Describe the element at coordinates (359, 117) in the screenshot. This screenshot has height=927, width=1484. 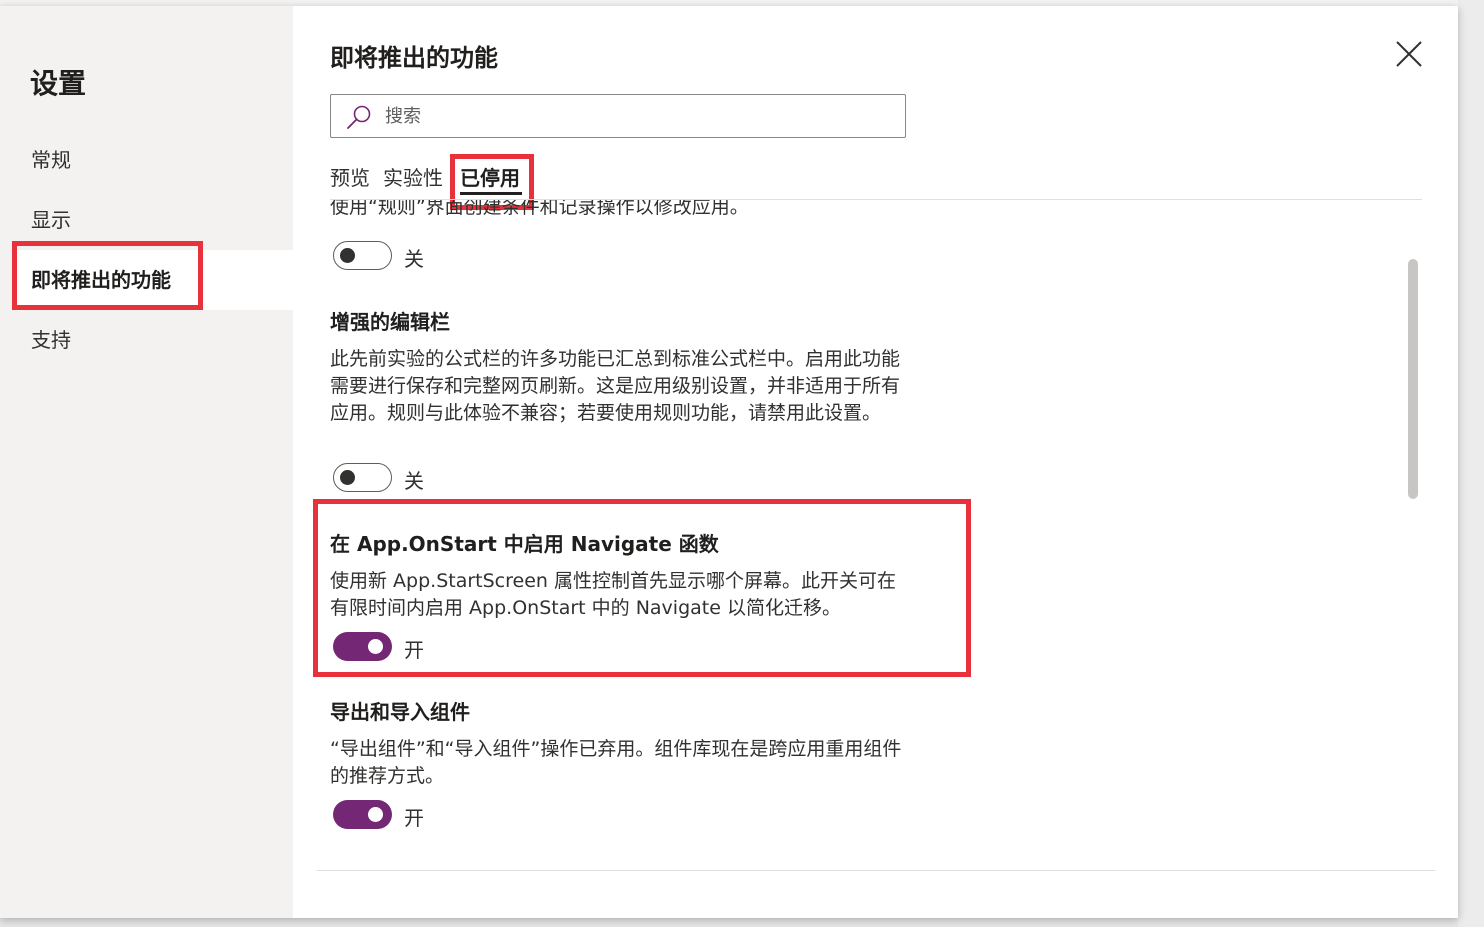
I see `search-icon` at that location.